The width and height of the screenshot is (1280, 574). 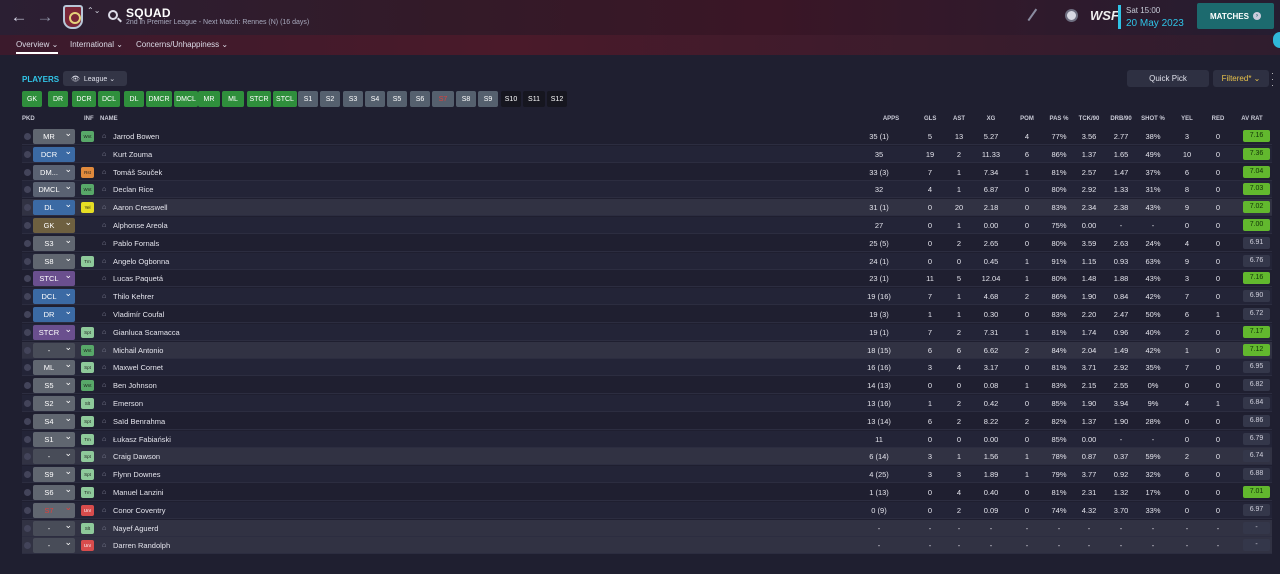 I want to click on position-chip-s5: S5, so click(x=397, y=99).